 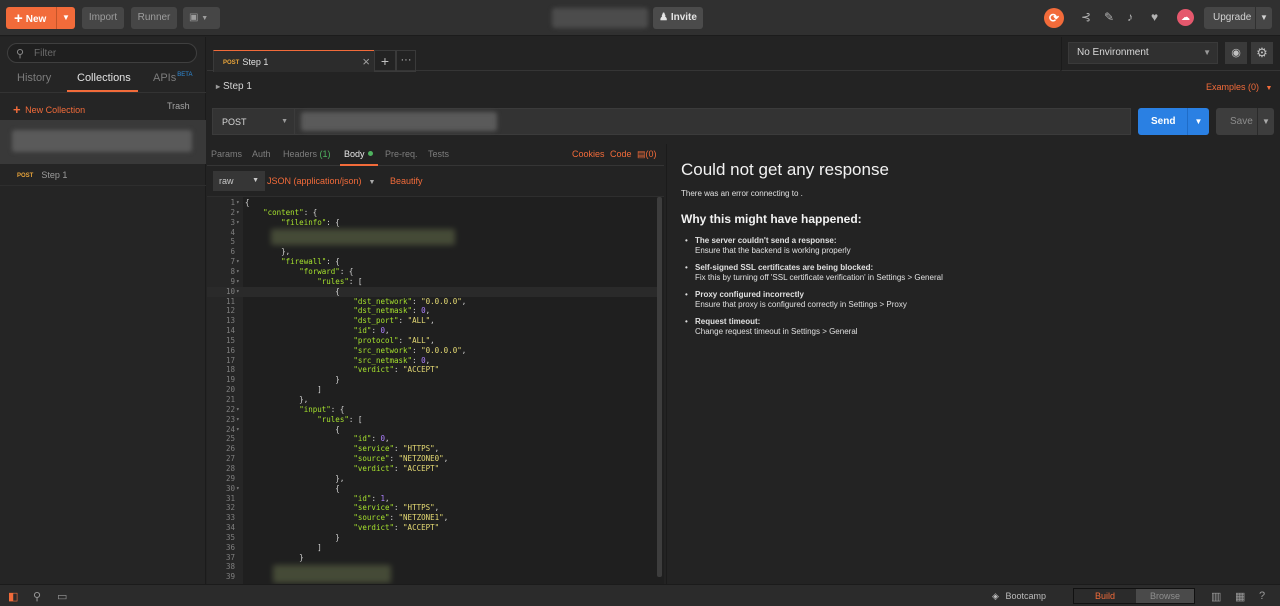 What do you see at coordinates (178, 106) in the screenshot?
I see `trash-button: Trash` at bounding box center [178, 106].